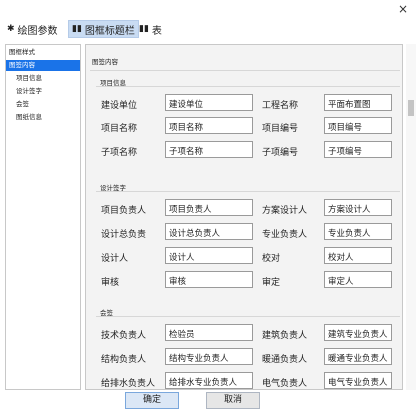 Image resolution: width=416 pixels, height=417 pixels. I want to click on field-label: 审核, so click(110, 283).